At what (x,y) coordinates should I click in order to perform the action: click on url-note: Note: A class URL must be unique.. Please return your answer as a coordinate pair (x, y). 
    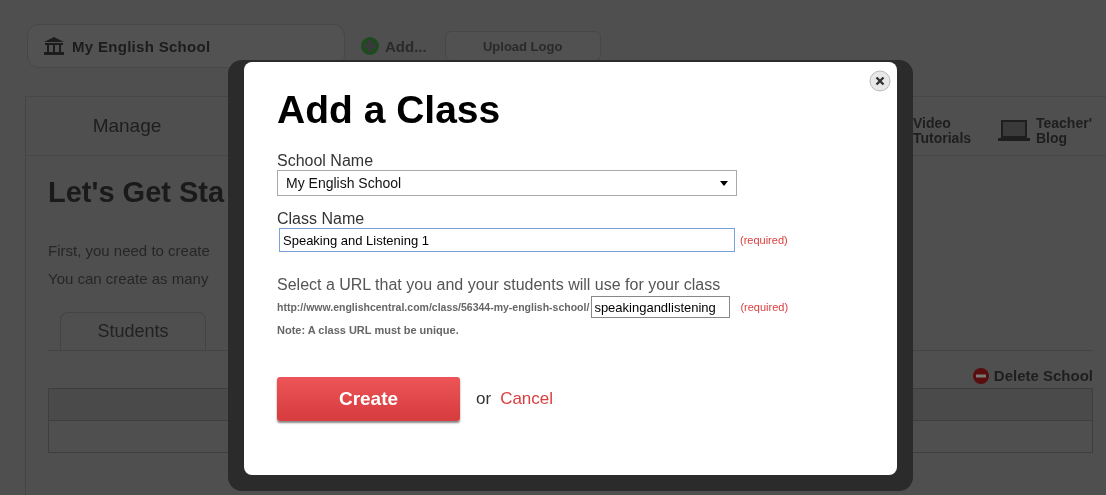
    Looking at the image, I should click on (368, 330).